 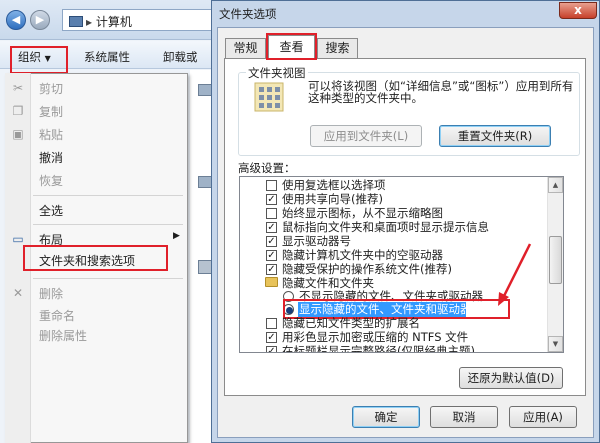 I want to click on copy-icon: ❐, so click(x=18, y=111).